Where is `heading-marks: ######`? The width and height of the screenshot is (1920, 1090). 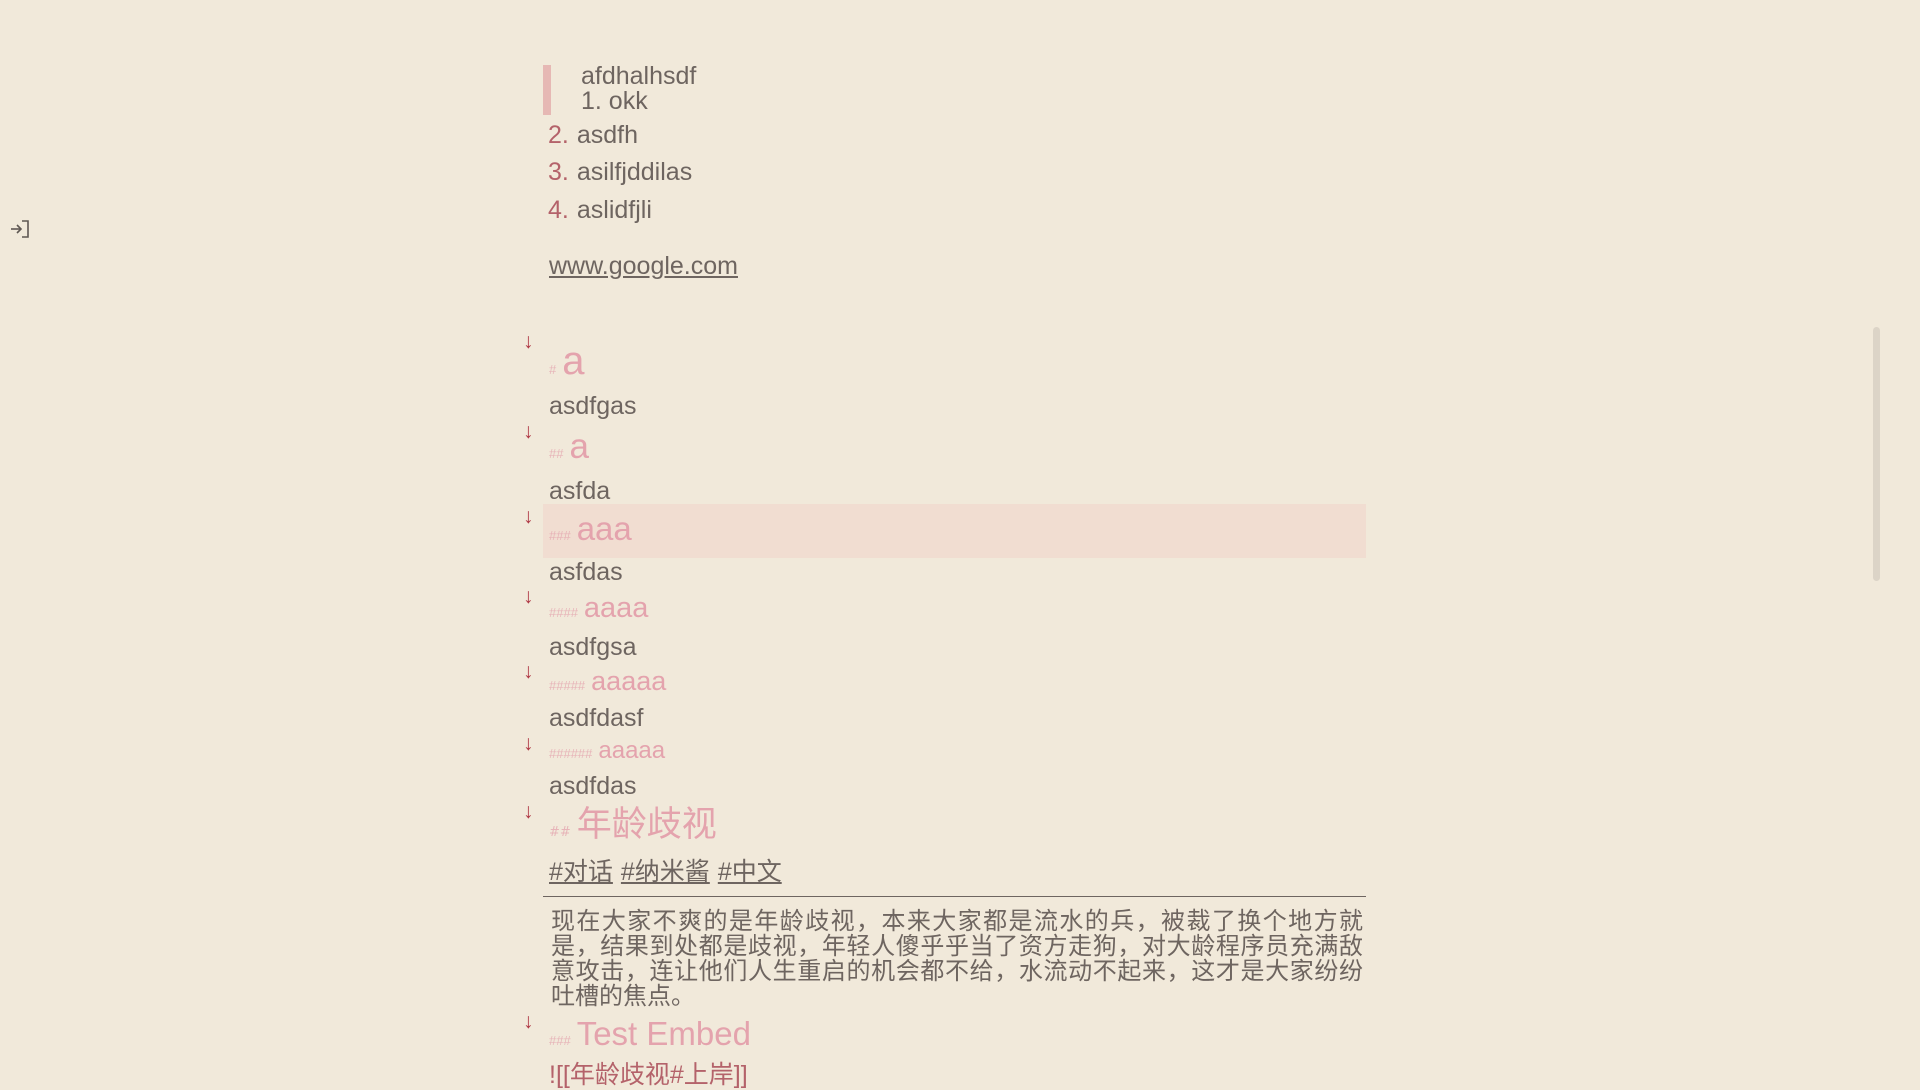 heading-marks: ###### is located at coordinates (571, 753).